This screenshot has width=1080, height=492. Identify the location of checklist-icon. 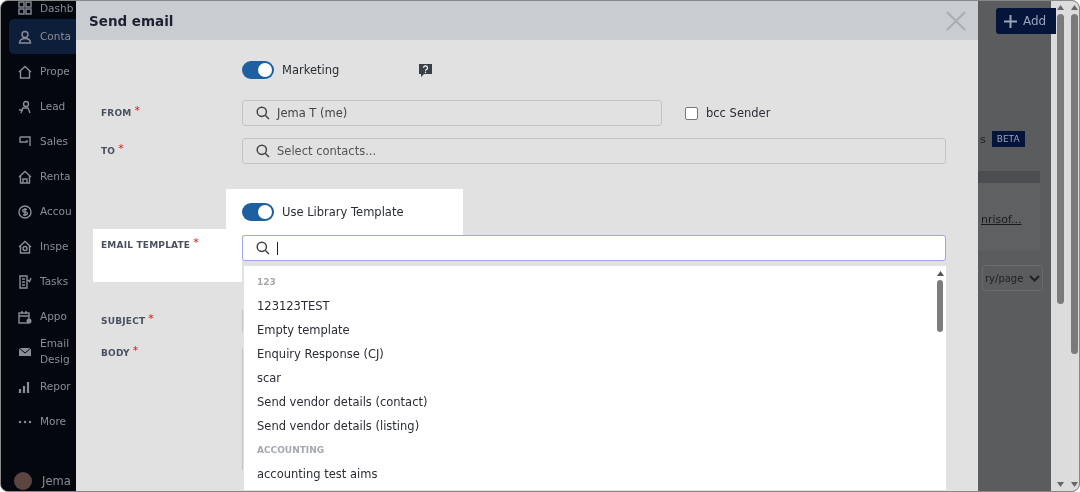
(25, 281).